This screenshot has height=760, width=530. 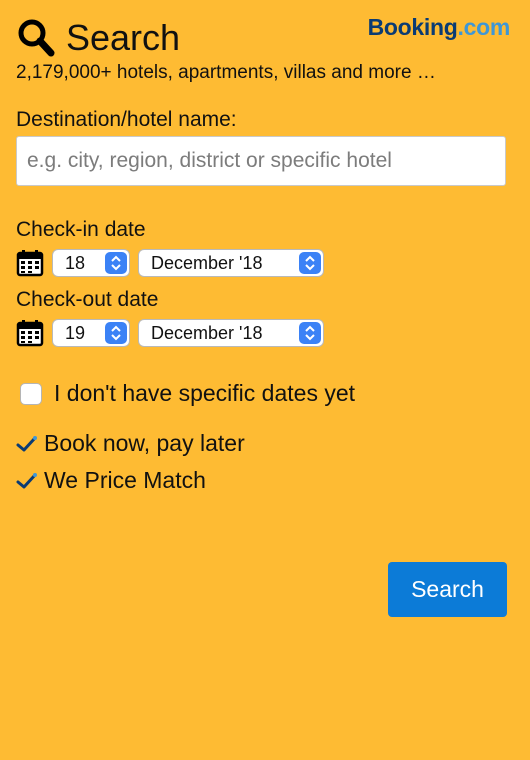 What do you see at coordinates (207, 262) in the screenshot?
I see `checkin-month-value: December '18` at bounding box center [207, 262].